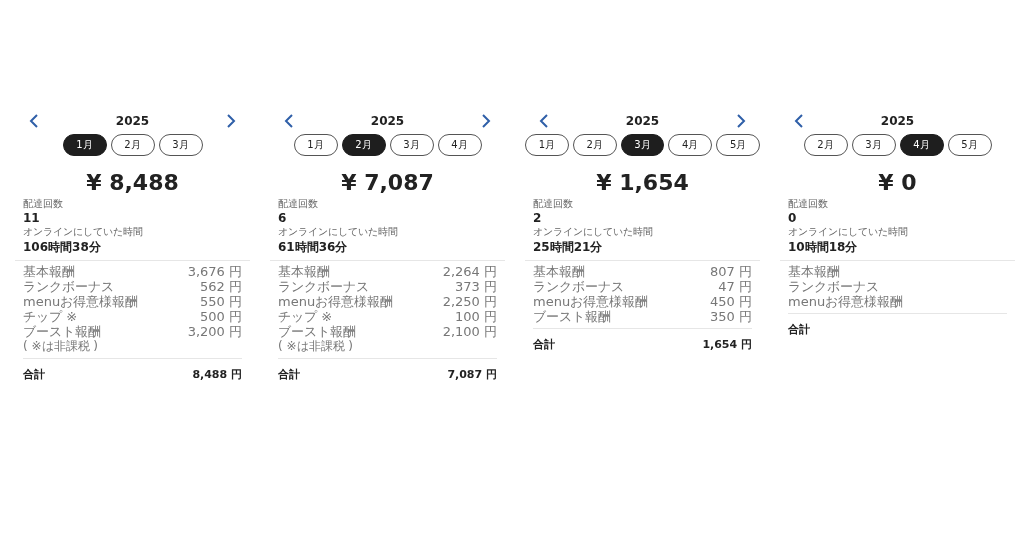 This screenshot has width=1024, height=538. I want to click on total-value: 7,087 円, so click(472, 374).